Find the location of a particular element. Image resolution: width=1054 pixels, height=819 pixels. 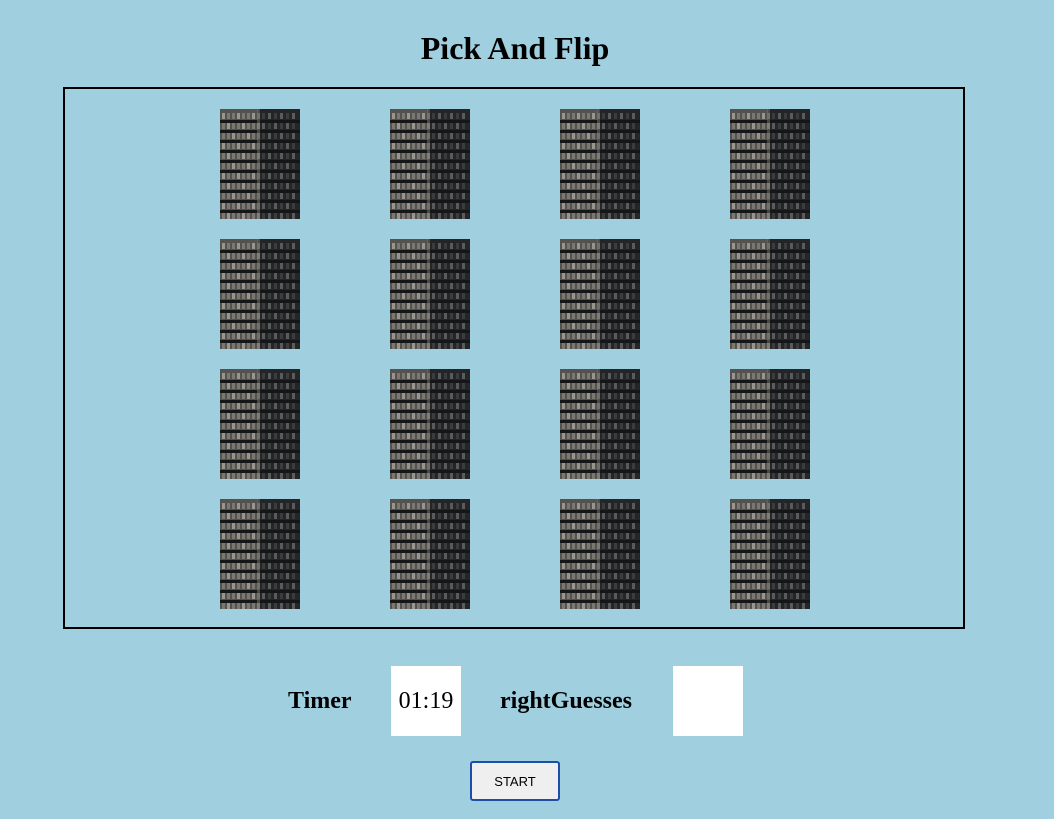

timer-display: 01:19 is located at coordinates (426, 701).